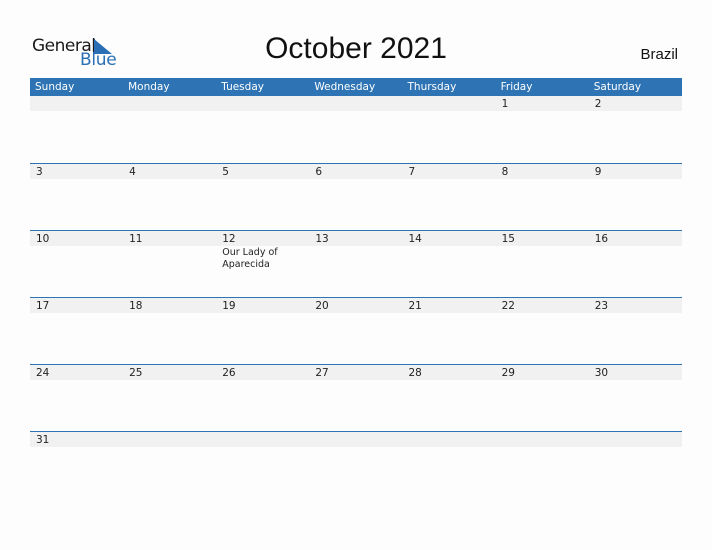  I want to click on weekday-sunday: Sunday, so click(55, 87).